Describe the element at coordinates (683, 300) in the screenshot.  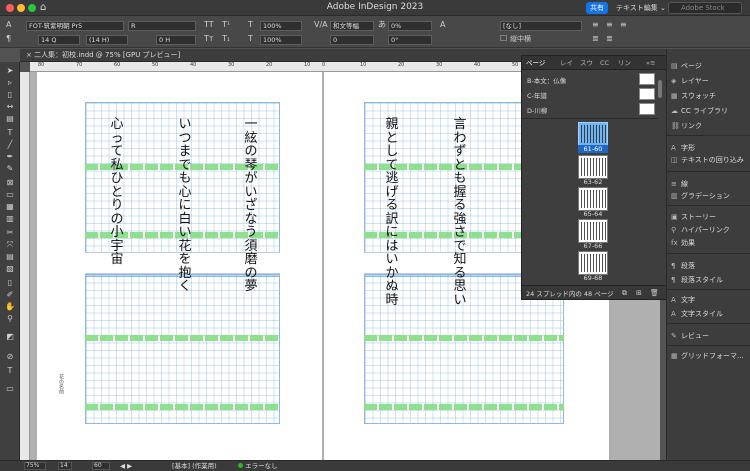
I see `dock-item-character: A 文字` at that location.